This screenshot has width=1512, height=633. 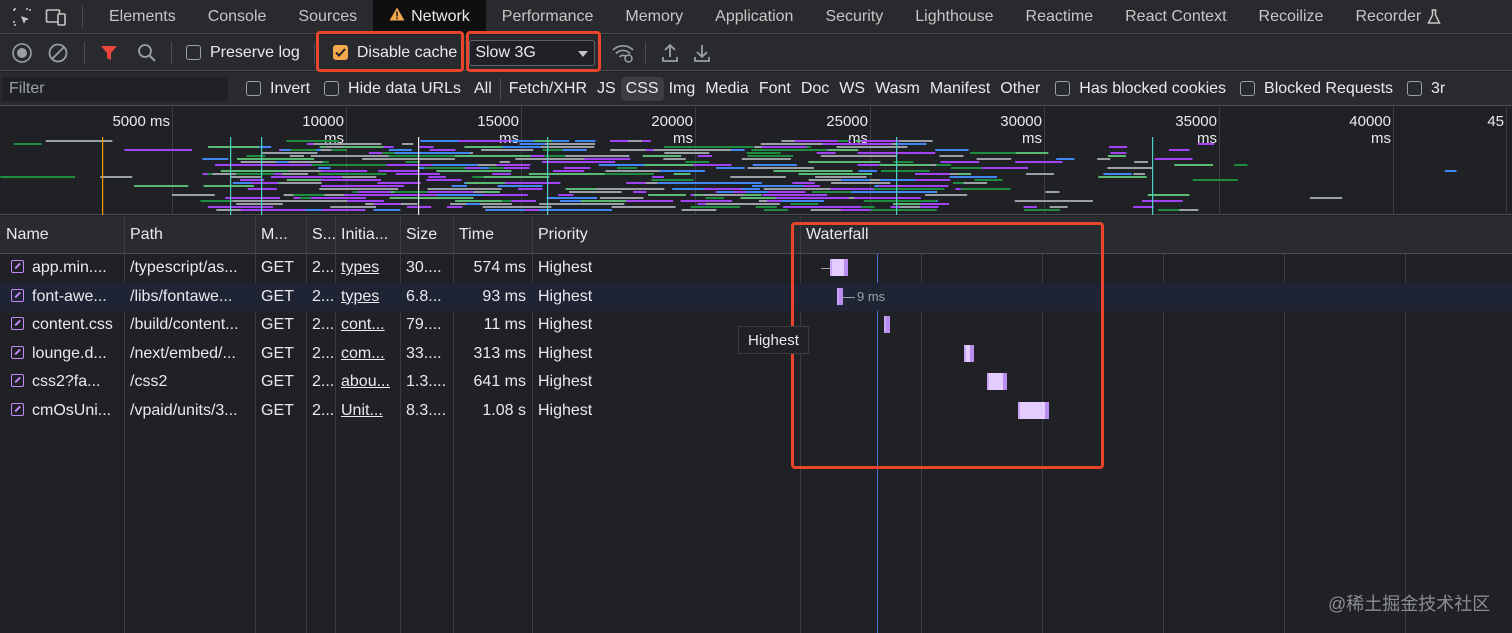 I want to click on tab-lighthouse: Lighthouse, so click(x=954, y=17).